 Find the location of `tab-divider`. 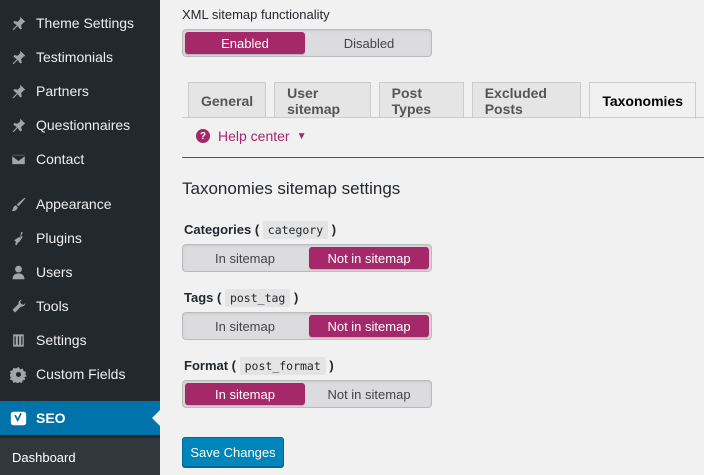

tab-divider is located at coordinates (443, 117).